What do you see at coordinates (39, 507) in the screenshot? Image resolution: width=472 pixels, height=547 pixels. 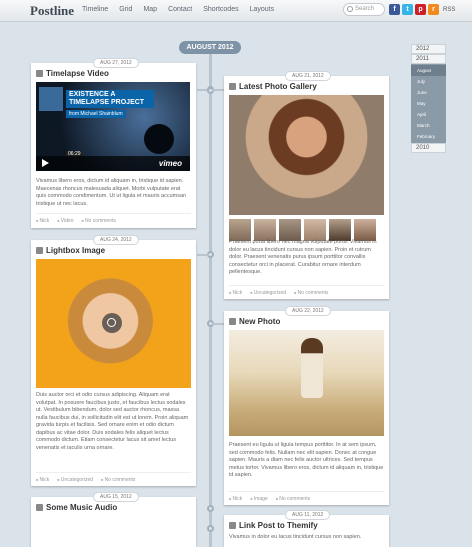 I see `audio-icon` at bounding box center [39, 507].